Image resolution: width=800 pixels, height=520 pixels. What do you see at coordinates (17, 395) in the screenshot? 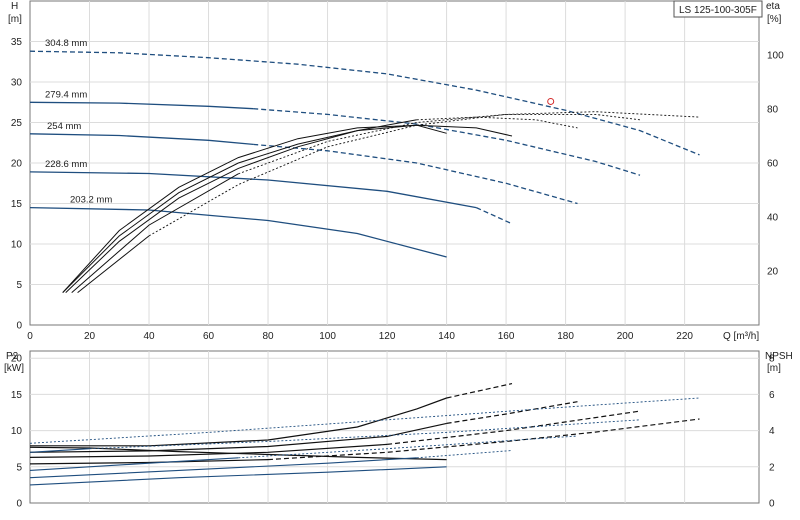
I see `power-tick-label: 15` at bounding box center [17, 395].